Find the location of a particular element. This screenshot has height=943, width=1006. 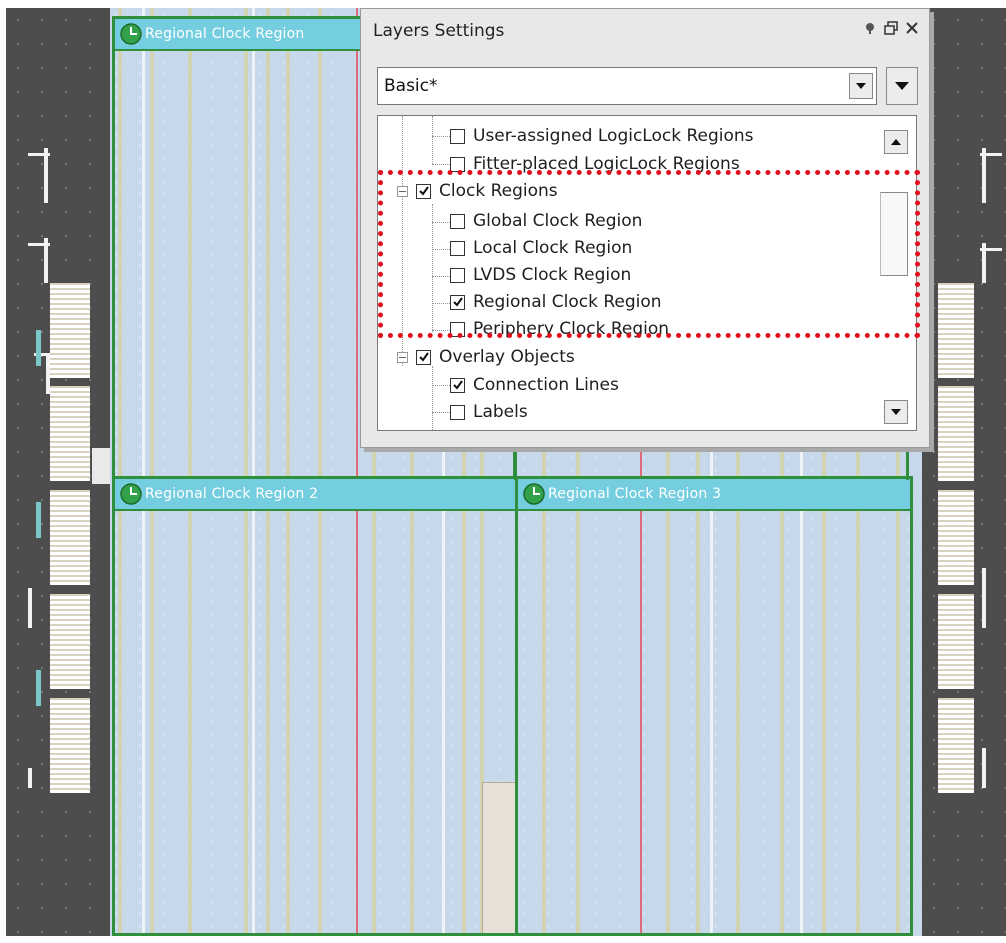

preset-select: Basic* is located at coordinates (627, 86).